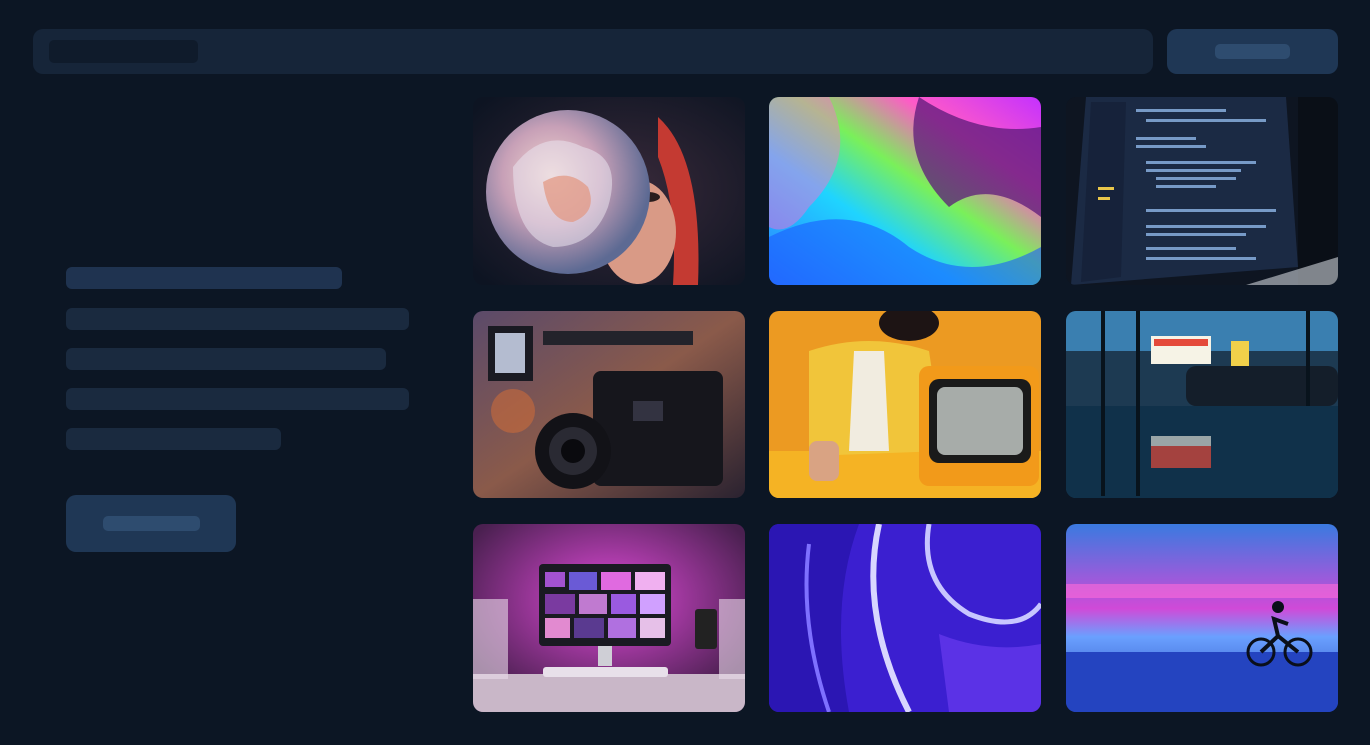  I want to click on gallery-image-tower-theater, so click(1202, 404).